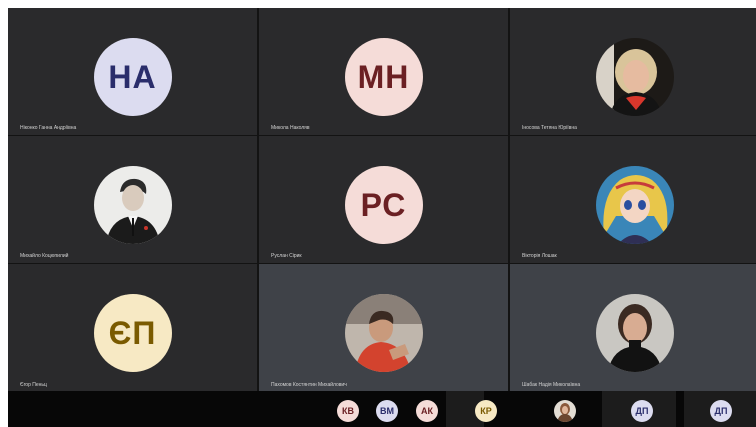 Image resolution: width=756 pixels, height=427 pixels. Describe the element at coordinates (549, 128) in the screenshot. I see `participant-name: Іносова Тетяна Юріївна` at that location.